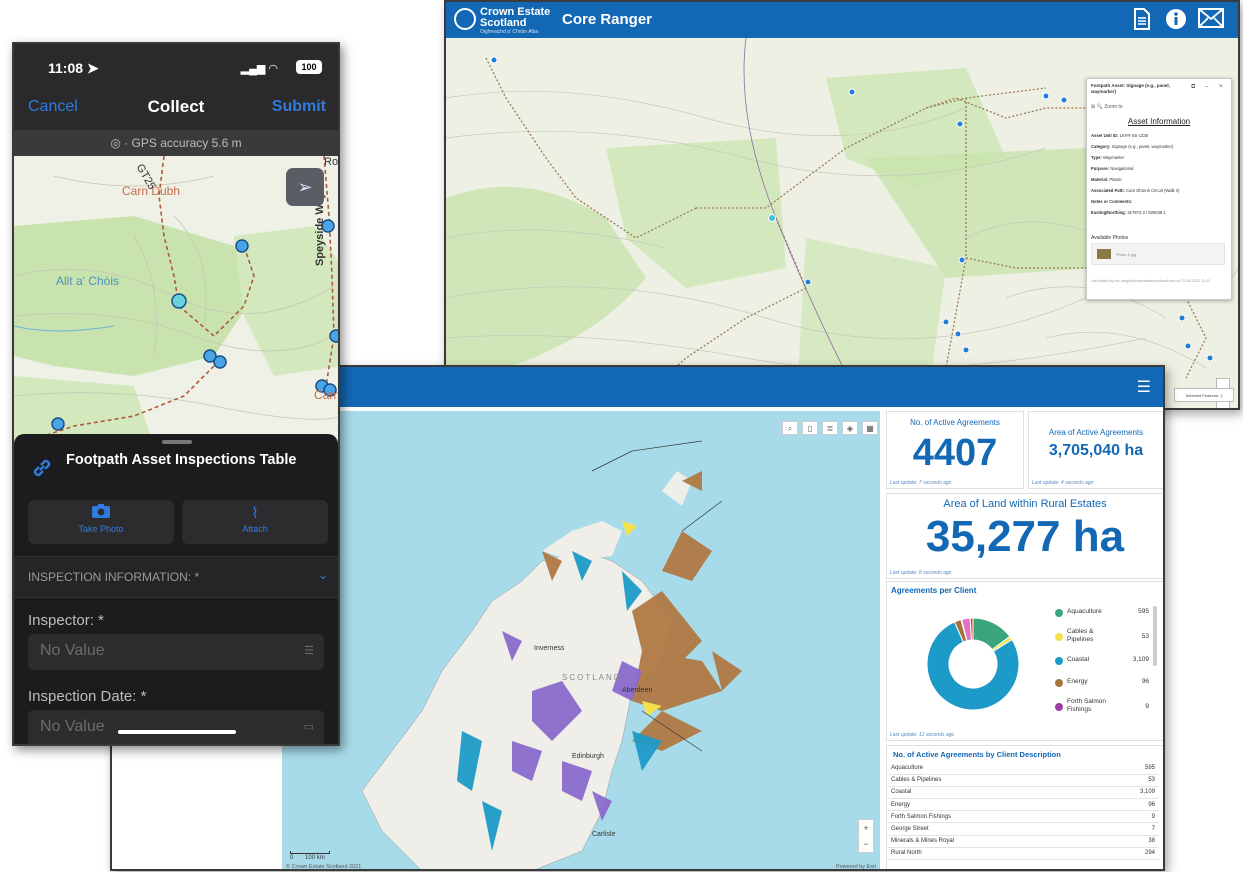  What do you see at coordinates (1023, 817) in the screenshot?
I see `table-row: Forth Salmon Fishings 9` at bounding box center [1023, 817].